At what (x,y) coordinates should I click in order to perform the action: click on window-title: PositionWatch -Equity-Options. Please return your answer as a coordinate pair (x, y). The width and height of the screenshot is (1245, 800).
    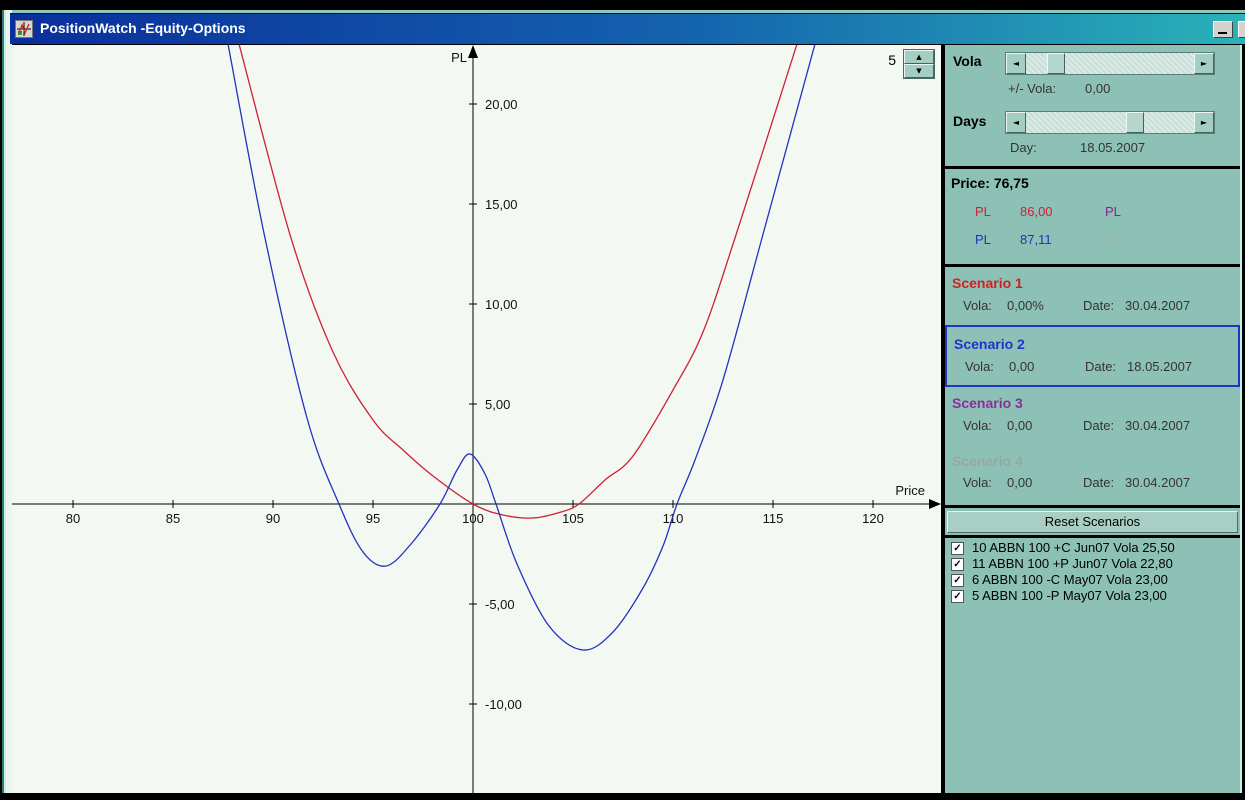
    Looking at the image, I should click on (143, 28).